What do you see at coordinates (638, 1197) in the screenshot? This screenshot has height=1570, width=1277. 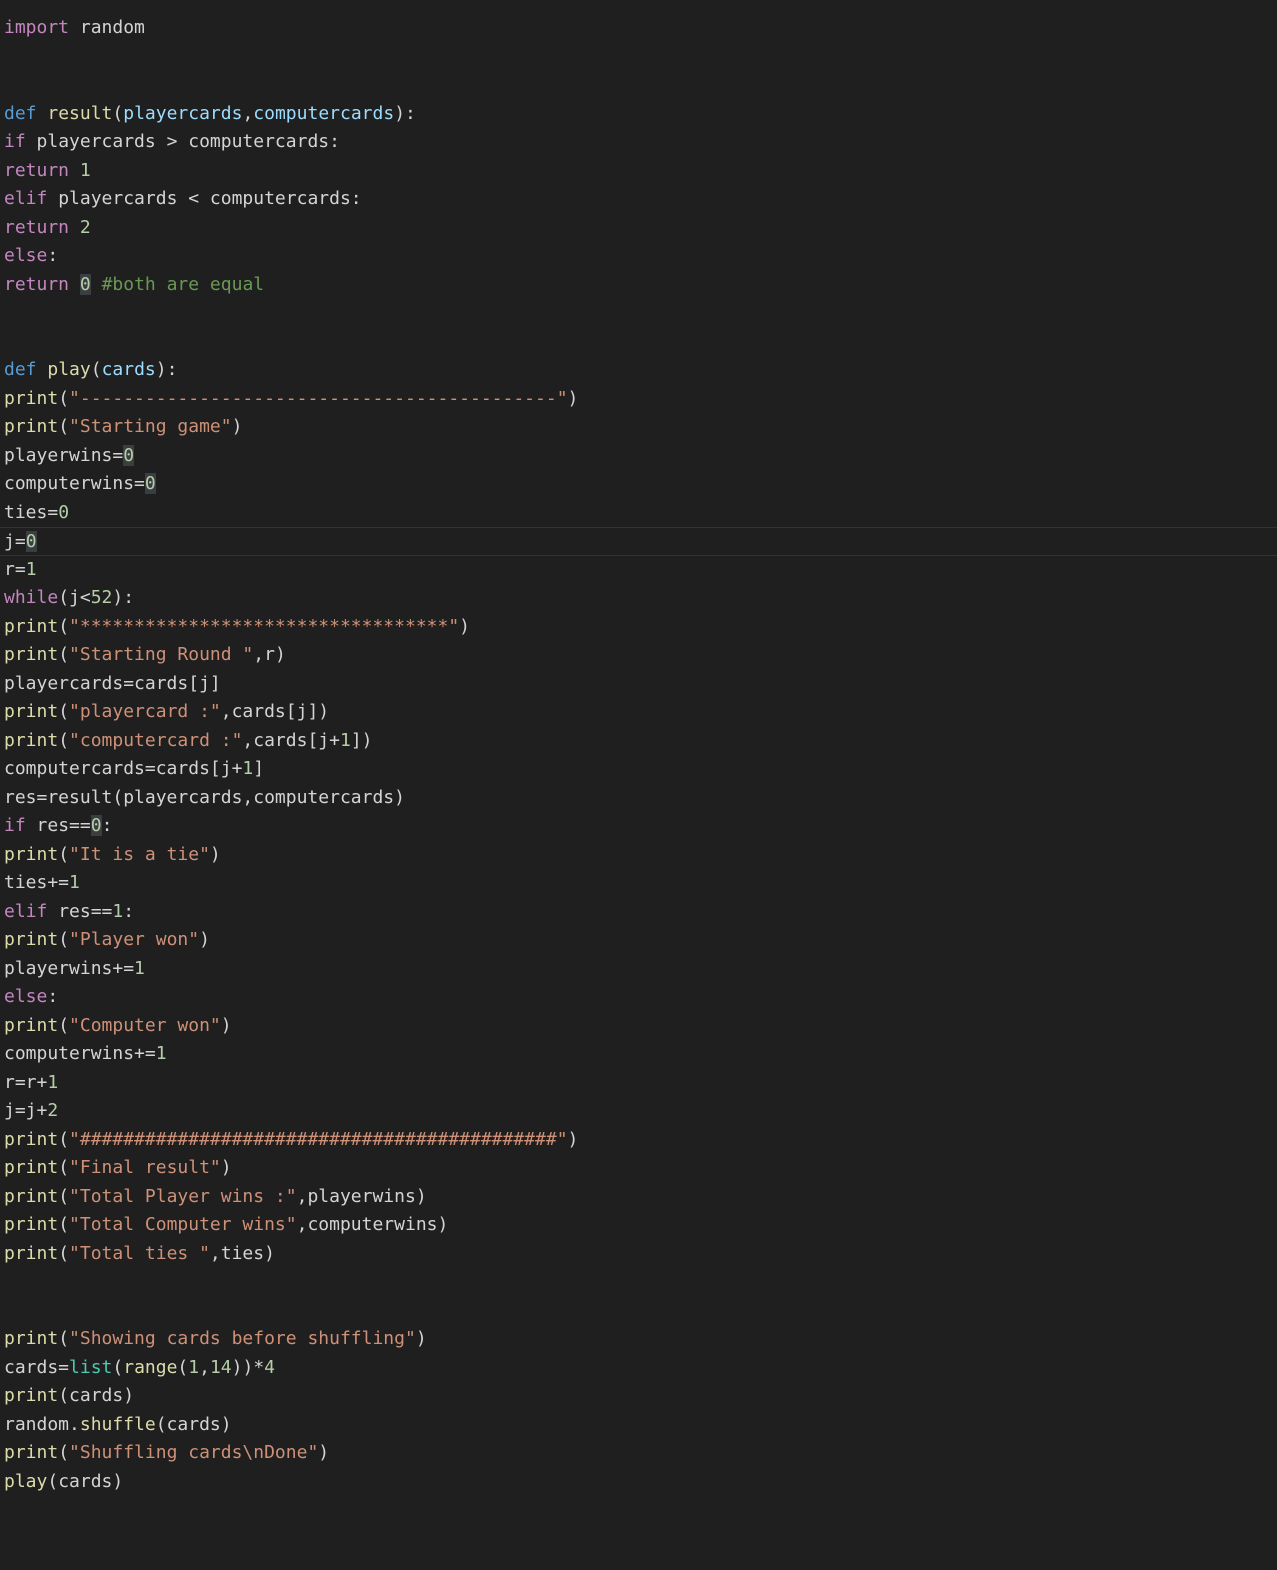 I see `code-line: print("Total Player wins :",playerwins)` at bounding box center [638, 1197].